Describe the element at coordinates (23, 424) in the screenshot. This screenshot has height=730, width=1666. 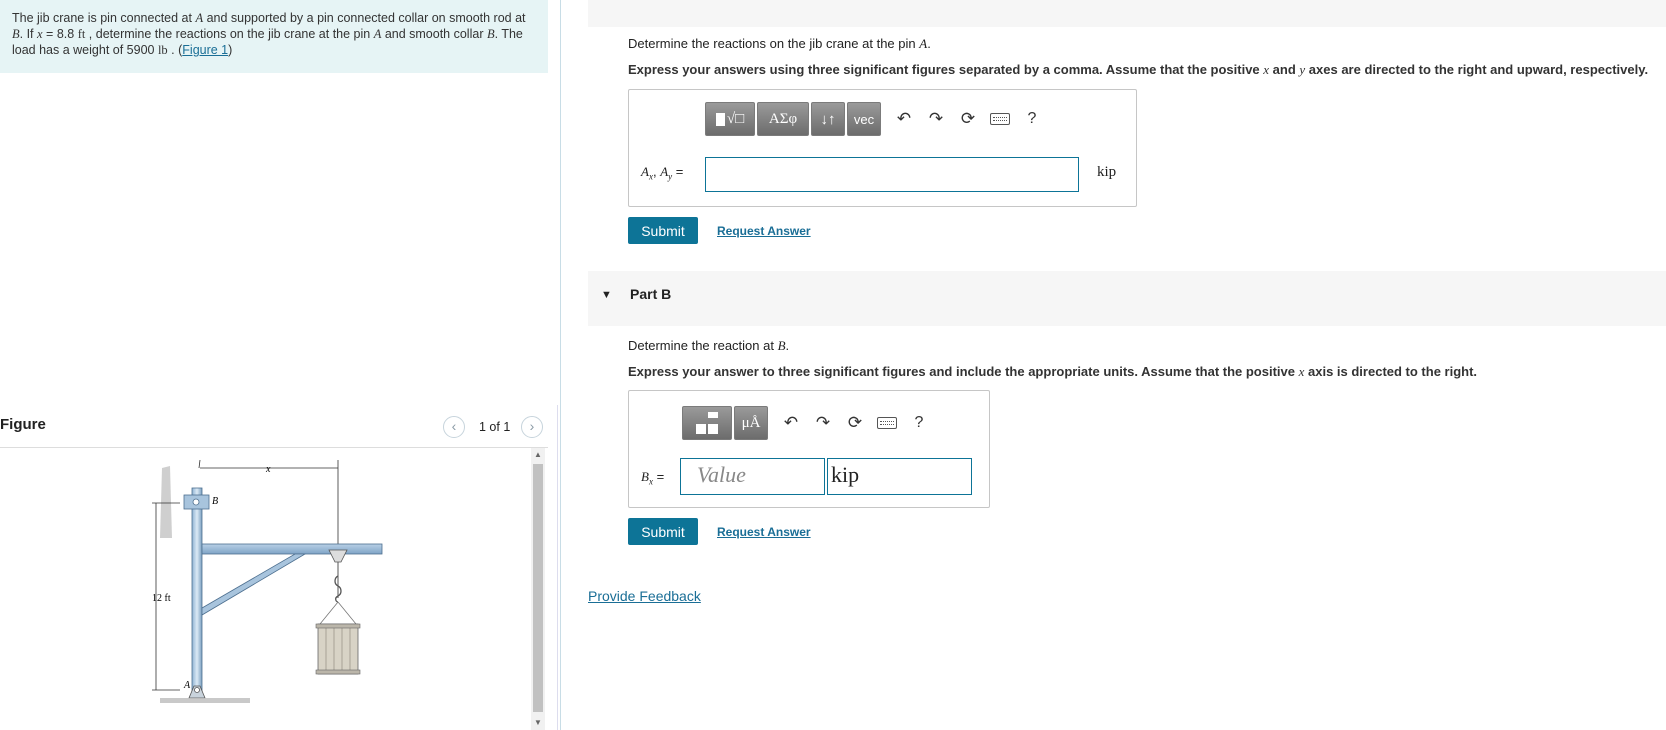
I see `figure-title: Figure` at that location.